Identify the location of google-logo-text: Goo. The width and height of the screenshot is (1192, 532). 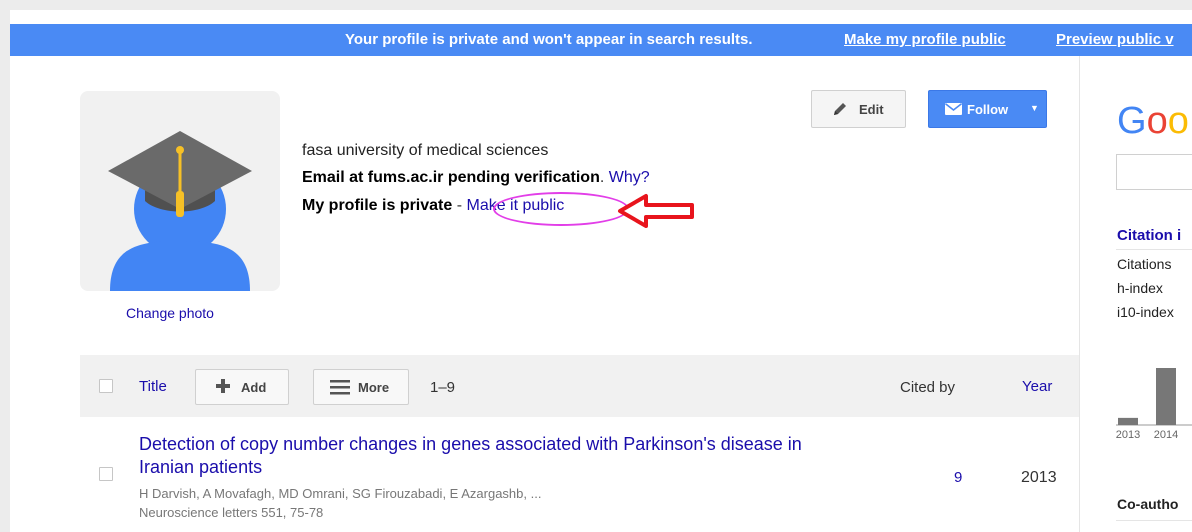
(1153, 121).